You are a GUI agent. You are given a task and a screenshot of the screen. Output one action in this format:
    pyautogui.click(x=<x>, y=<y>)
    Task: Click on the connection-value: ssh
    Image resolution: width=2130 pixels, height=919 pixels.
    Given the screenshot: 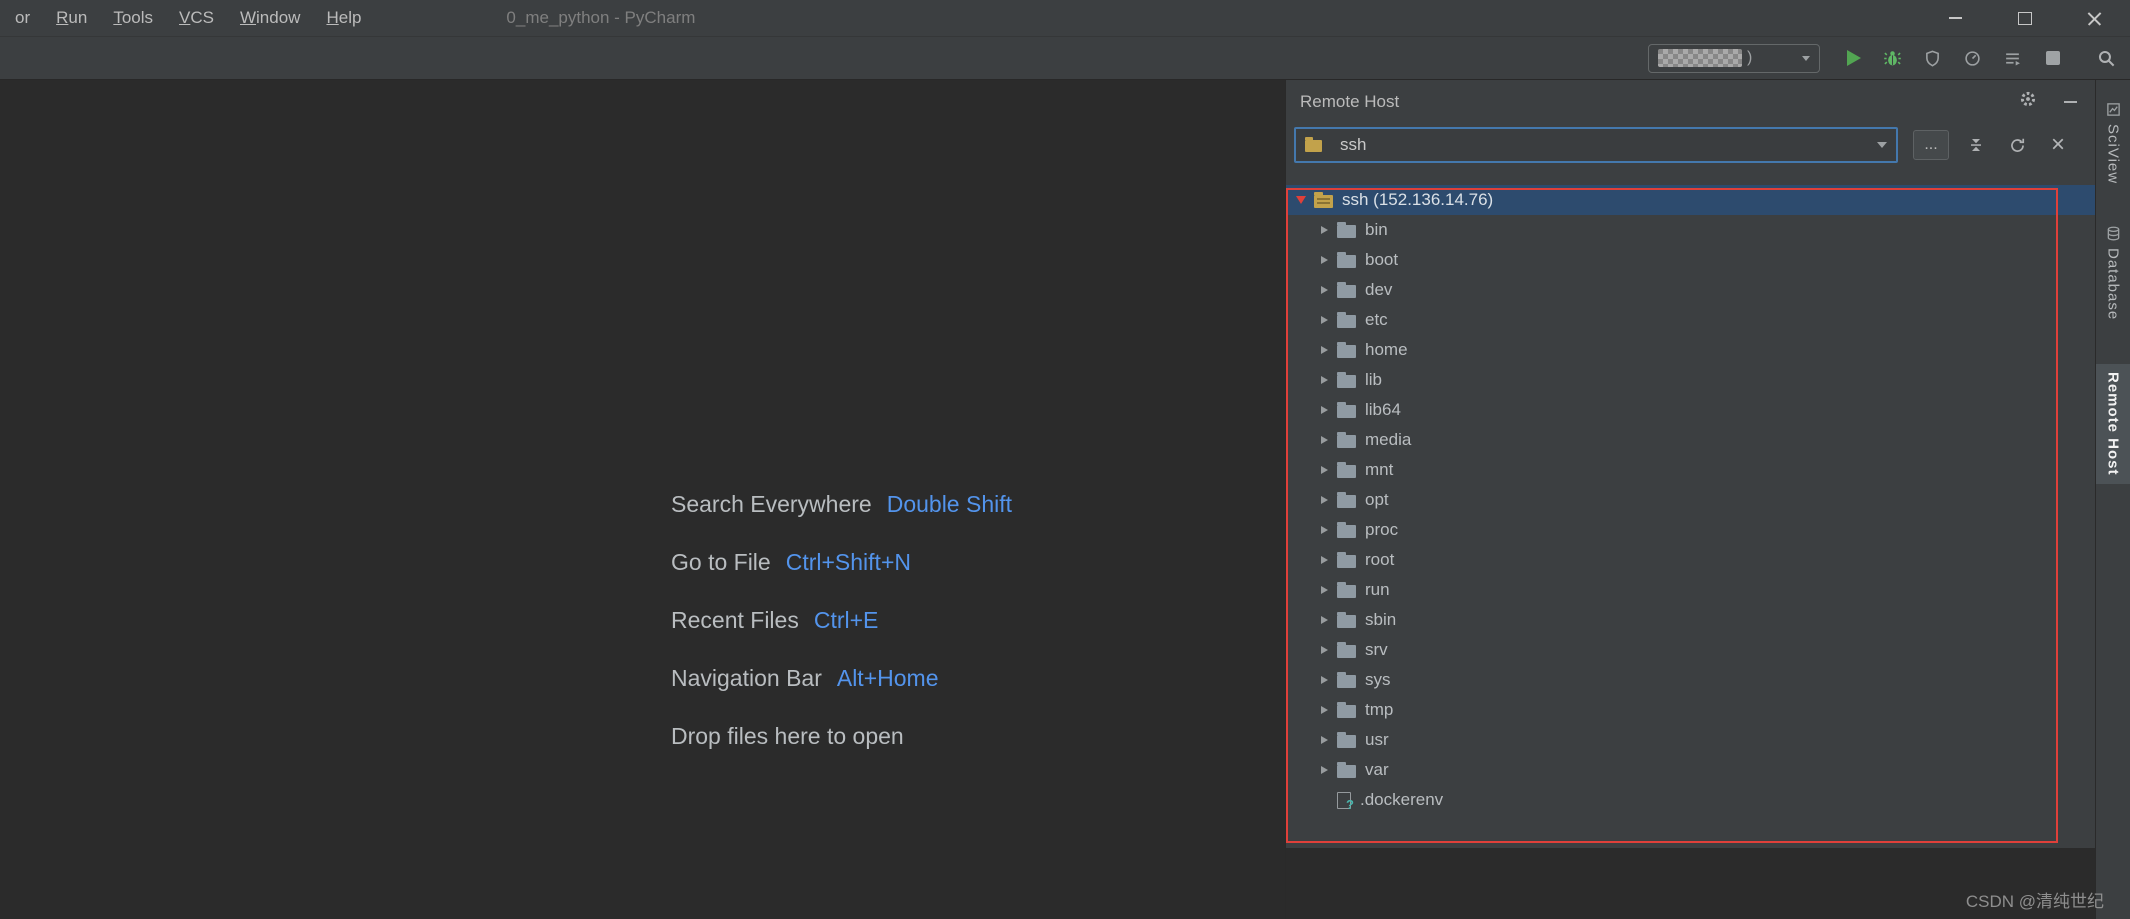 What is the action you would take?
    pyautogui.click(x=1353, y=144)
    